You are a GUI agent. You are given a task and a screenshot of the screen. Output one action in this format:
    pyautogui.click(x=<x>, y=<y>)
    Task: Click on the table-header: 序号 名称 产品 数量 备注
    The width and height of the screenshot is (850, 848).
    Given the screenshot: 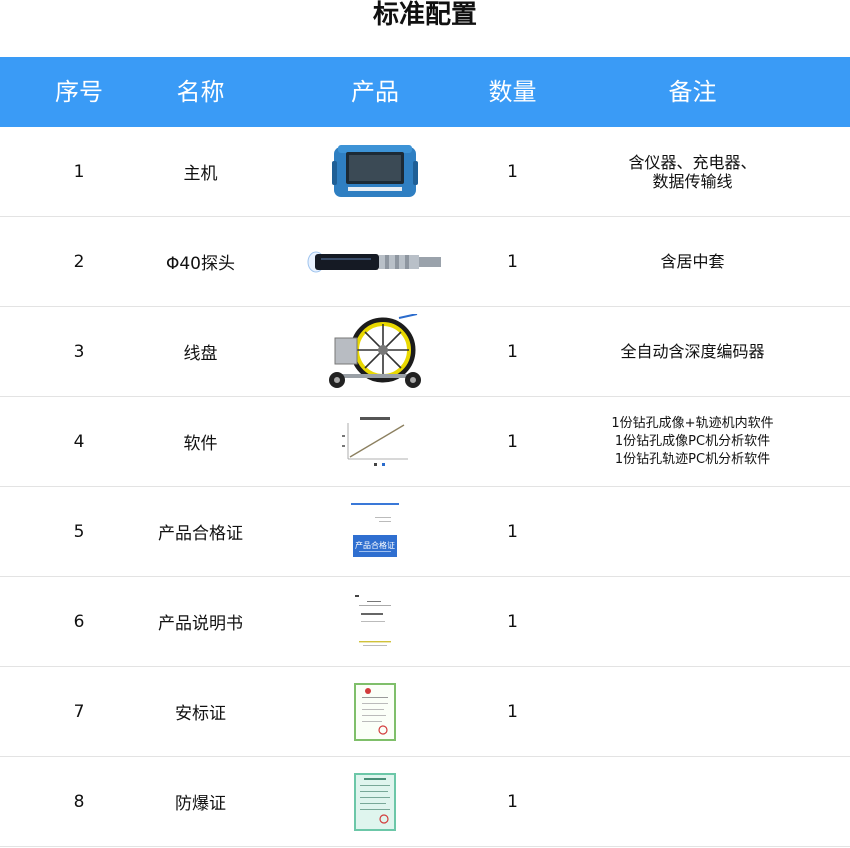 What is the action you would take?
    pyautogui.click(x=425, y=92)
    